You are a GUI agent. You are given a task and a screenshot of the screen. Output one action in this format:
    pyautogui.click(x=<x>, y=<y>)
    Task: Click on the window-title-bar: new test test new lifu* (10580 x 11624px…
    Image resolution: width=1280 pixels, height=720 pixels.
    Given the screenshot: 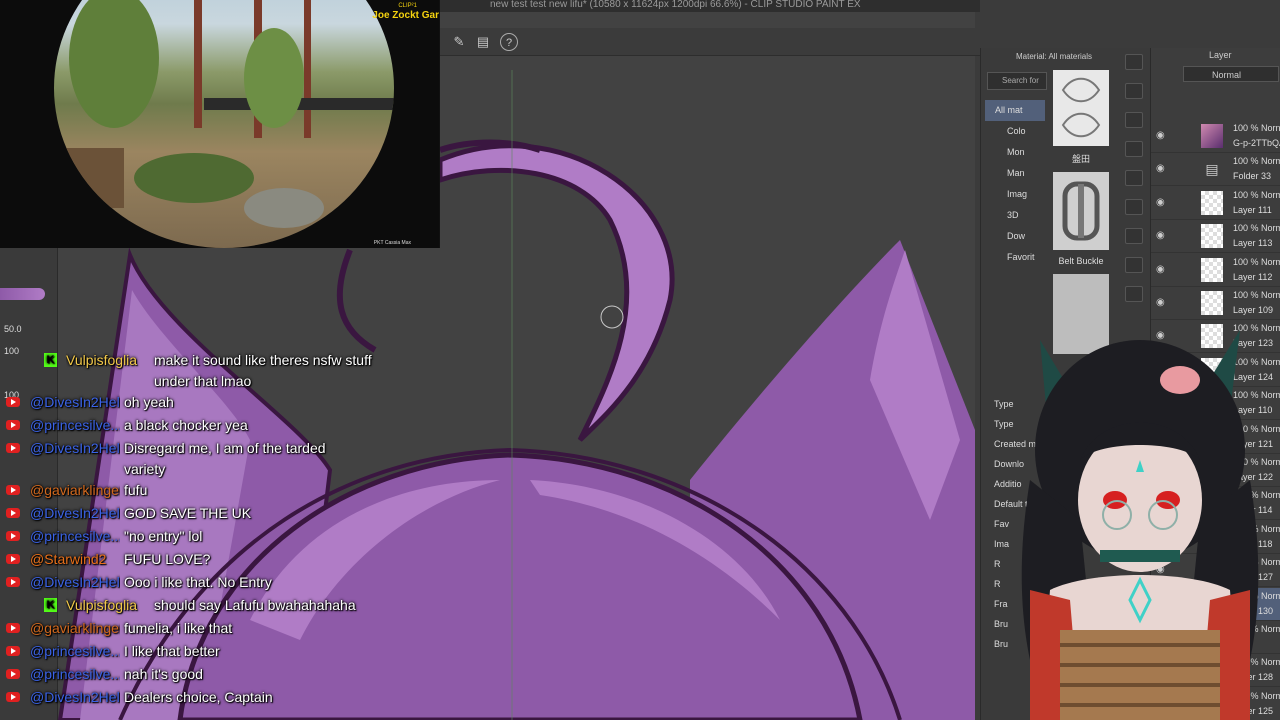 What is the action you would take?
    pyautogui.click(x=710, y=6)
    